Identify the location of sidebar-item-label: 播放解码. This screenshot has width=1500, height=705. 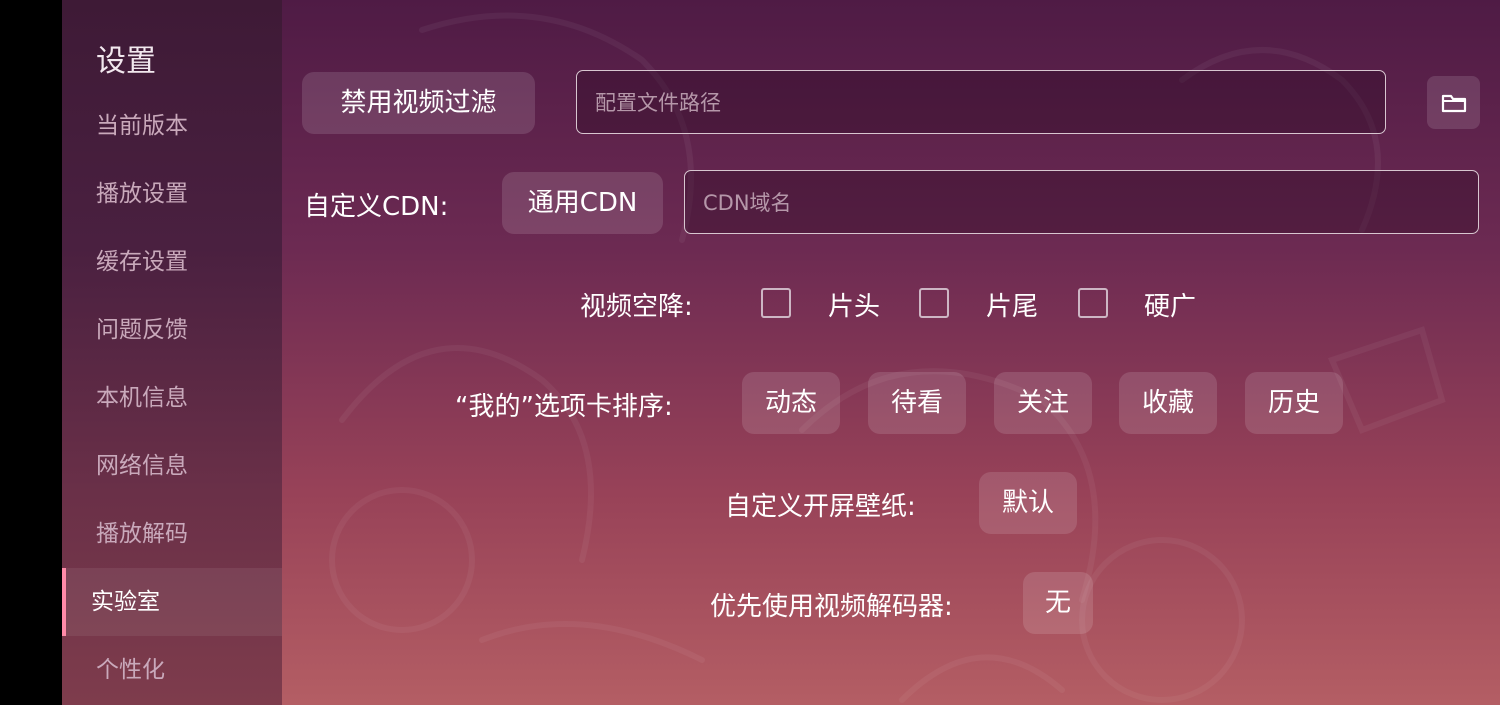
(142, 534).